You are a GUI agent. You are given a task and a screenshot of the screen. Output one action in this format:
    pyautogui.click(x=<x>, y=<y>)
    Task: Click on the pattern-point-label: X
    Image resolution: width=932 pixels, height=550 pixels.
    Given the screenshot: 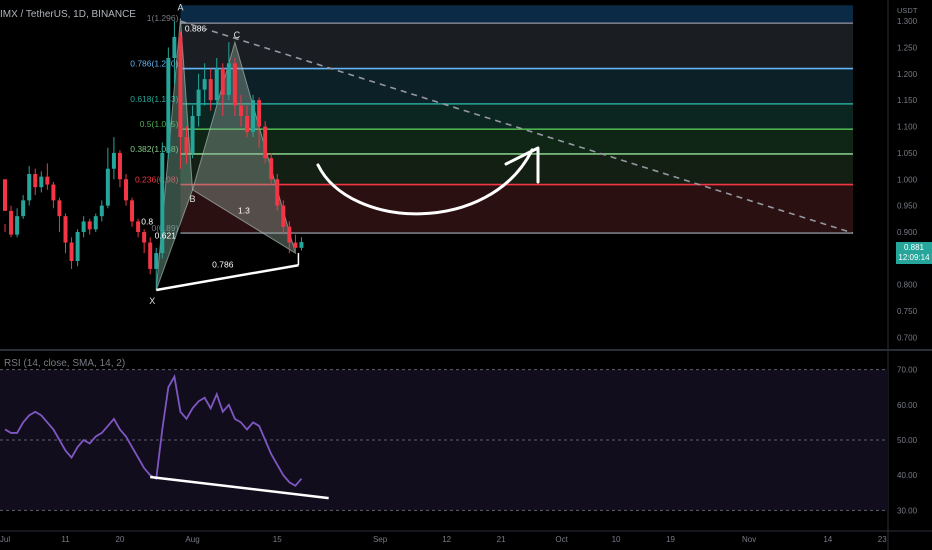 What is the action you would take?
    pyautogui.click(x=152, y=301)
    